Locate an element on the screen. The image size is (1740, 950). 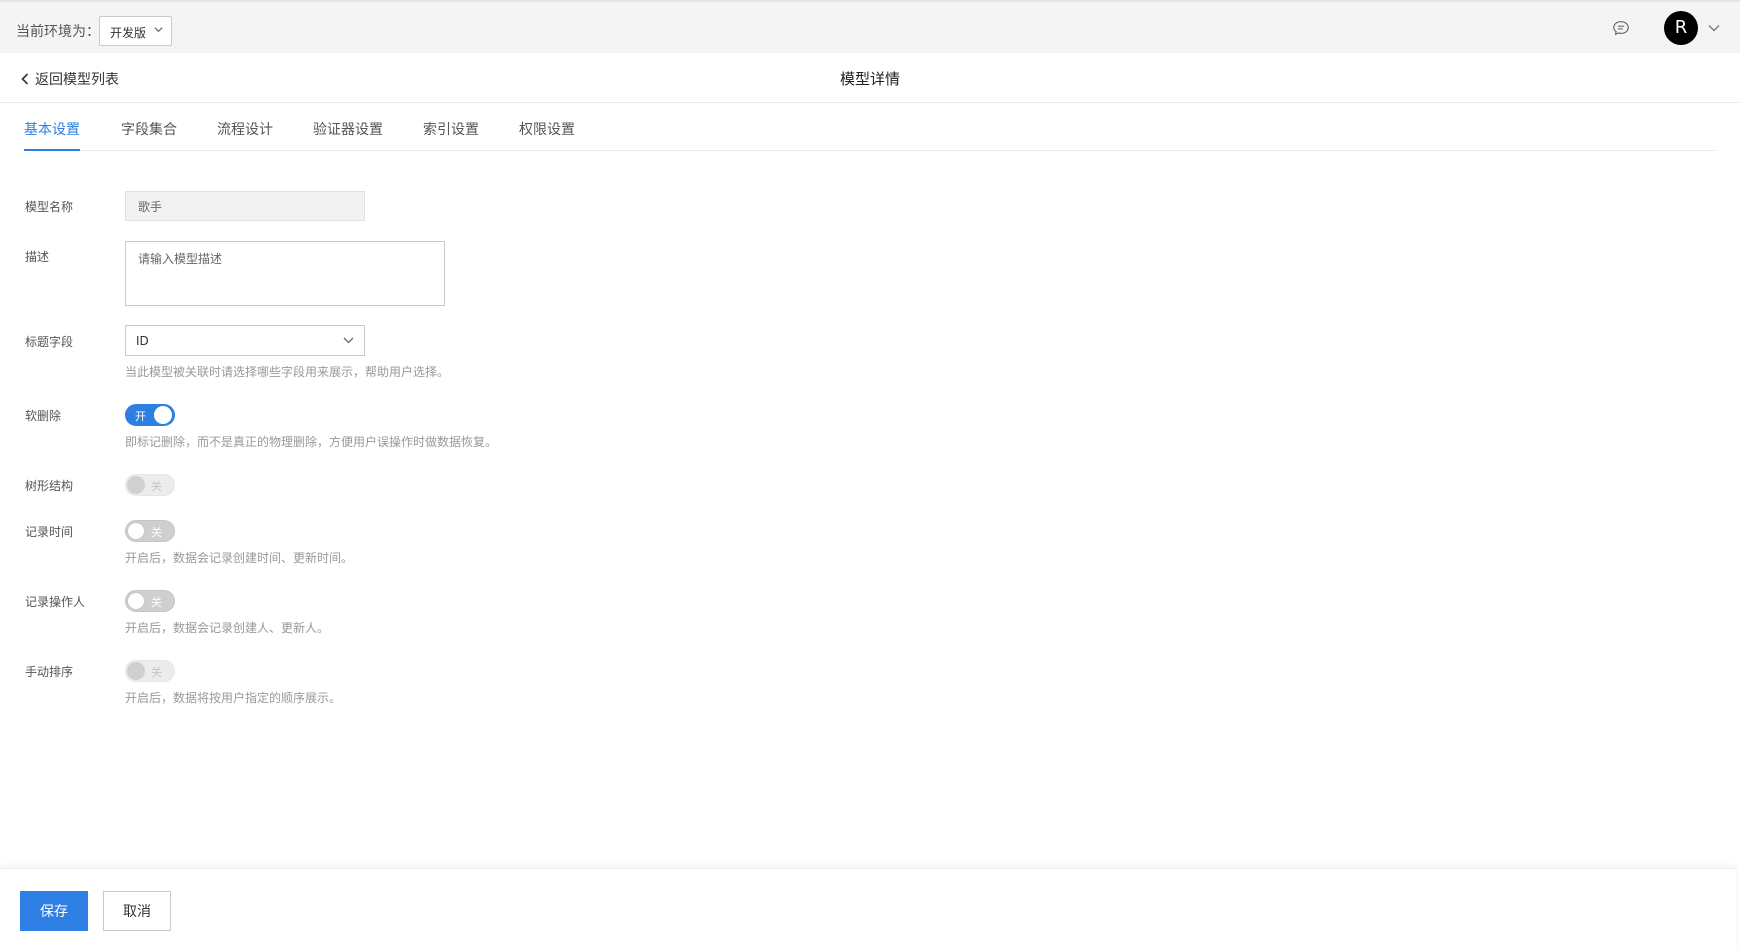
title-field-label: 标题字段 is located at coordinates (49, 342).